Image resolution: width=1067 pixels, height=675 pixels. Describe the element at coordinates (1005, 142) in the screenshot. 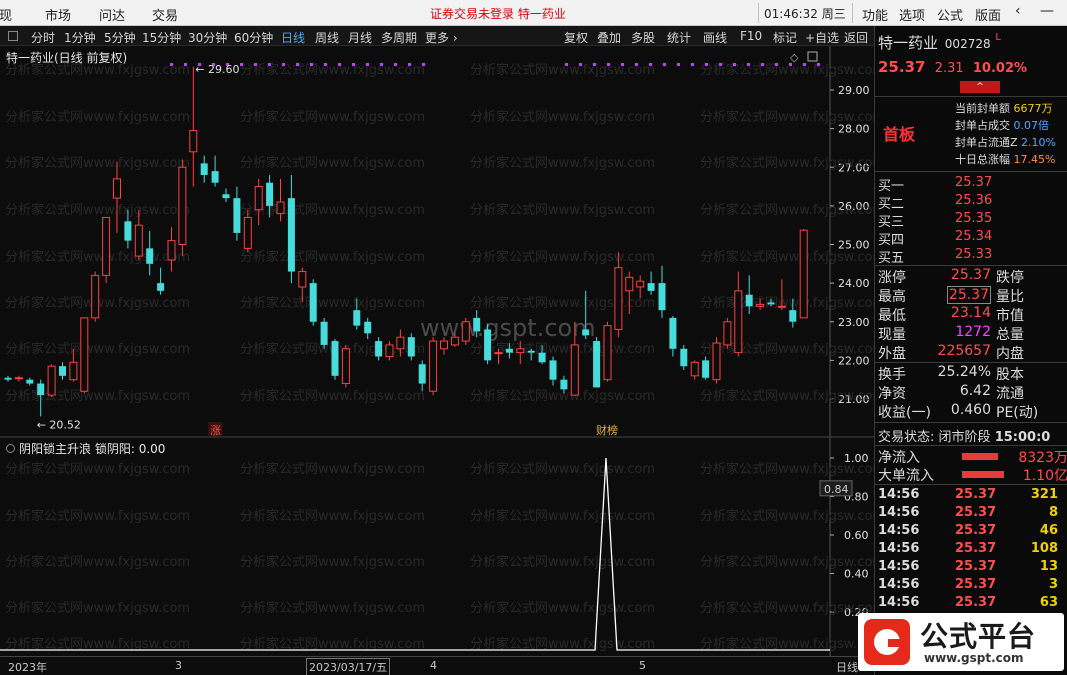

I see `limit-info-row: 封单占流通Z 2.10%` at that location.